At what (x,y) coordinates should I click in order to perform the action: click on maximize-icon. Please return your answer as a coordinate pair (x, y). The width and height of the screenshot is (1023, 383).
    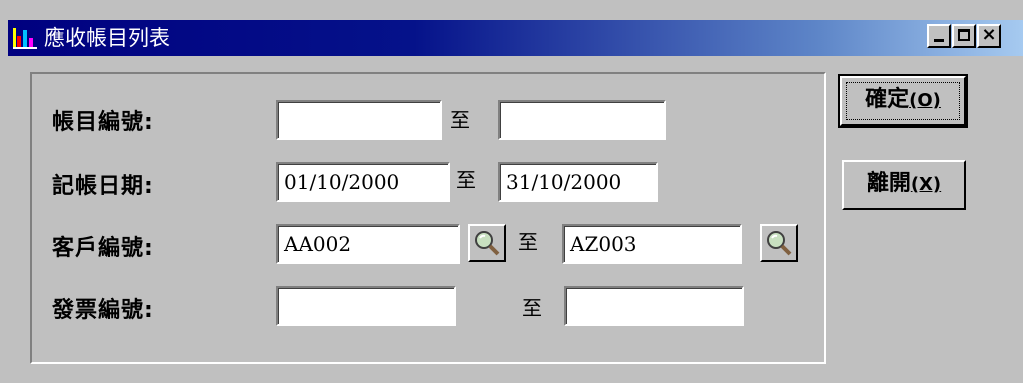
    Looking at the image, I should click on (964, 35).